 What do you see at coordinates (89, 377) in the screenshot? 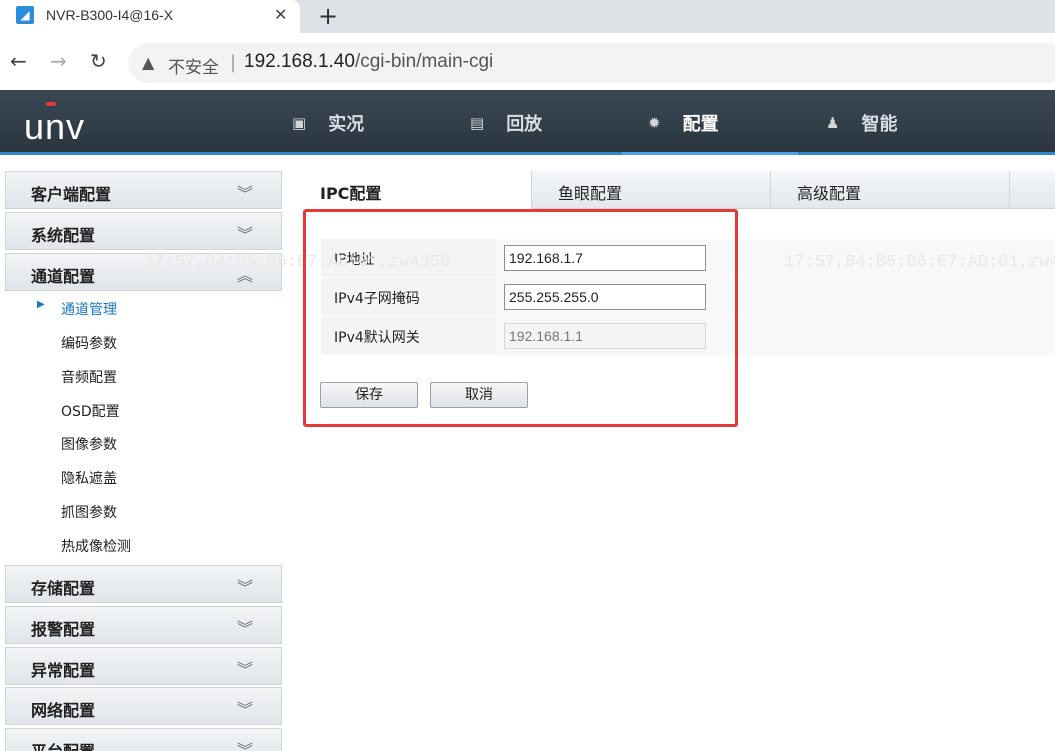
I see `sidebar-item-audio: 音频配置` at bounding box center [89, 377].